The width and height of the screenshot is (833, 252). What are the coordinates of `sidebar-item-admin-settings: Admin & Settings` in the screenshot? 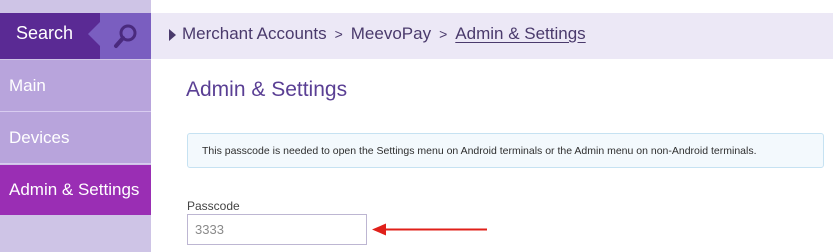 It's located at (75, 190).